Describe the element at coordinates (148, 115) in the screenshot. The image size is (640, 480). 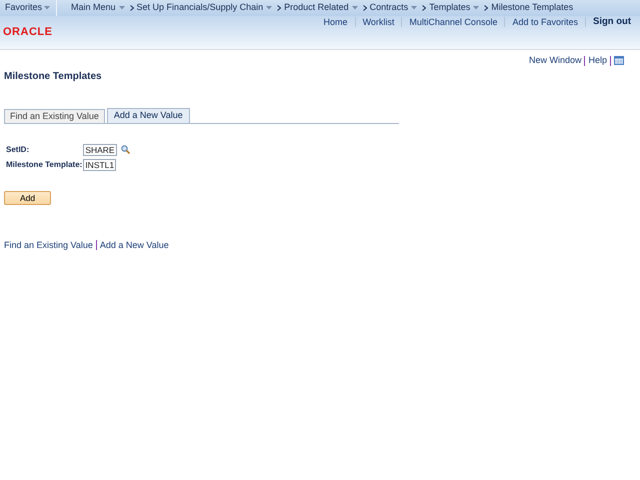
I see `tab: Add a New Value` at that location.